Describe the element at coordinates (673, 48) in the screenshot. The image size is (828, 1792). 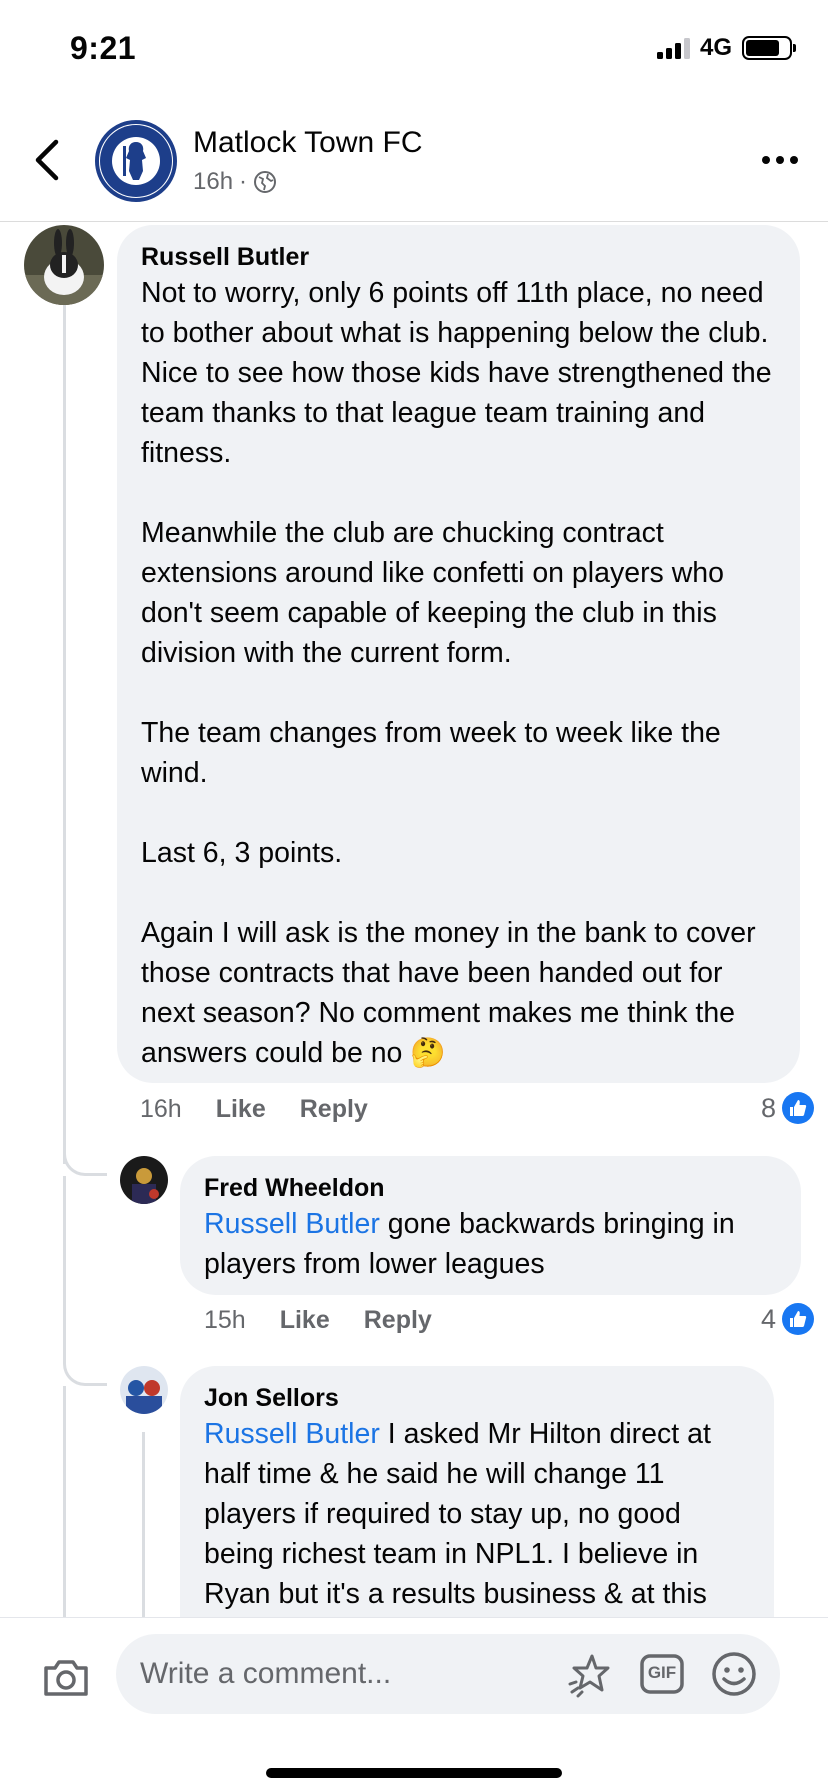
I see `signal-icon` at that location.